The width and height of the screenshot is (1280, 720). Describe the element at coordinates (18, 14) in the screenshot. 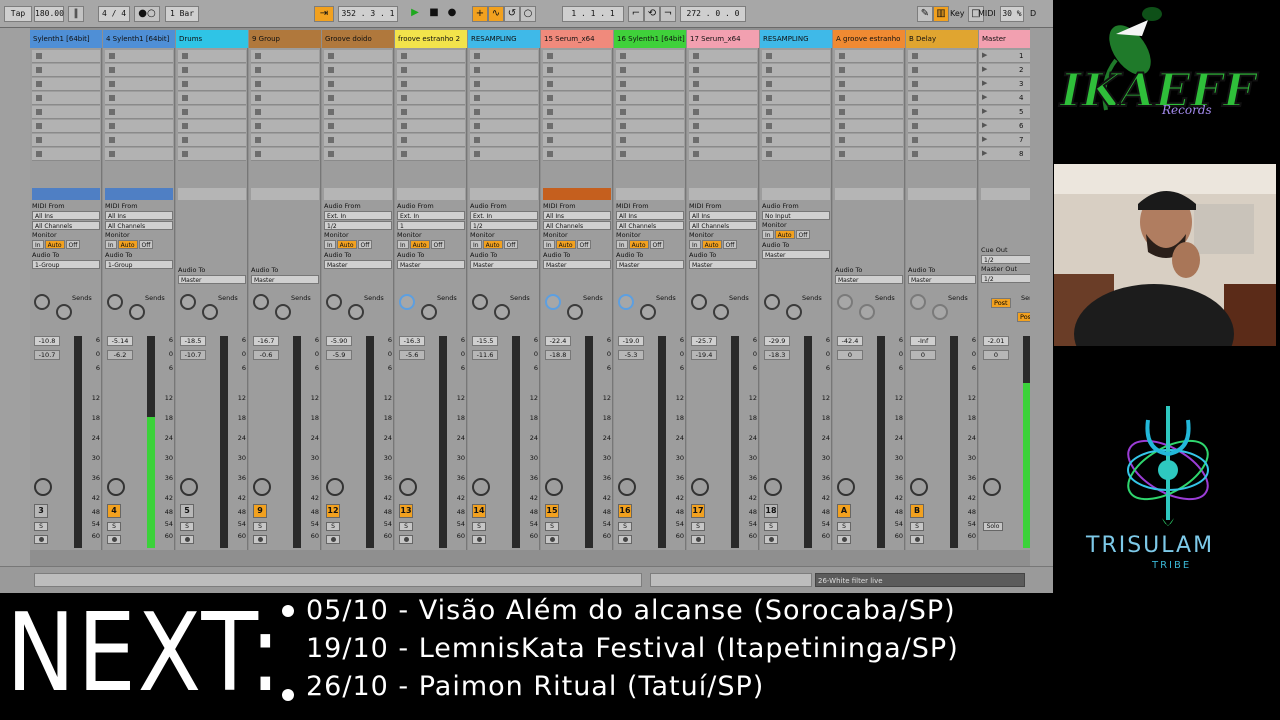

I see `tap-button: Tap` at that location.